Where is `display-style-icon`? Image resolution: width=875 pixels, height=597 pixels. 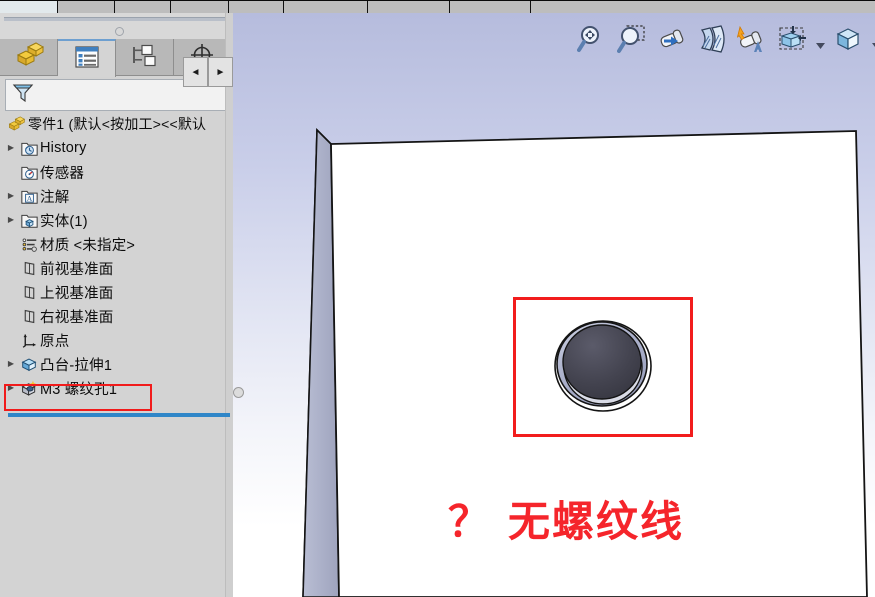
display-style-icon is located at coordinates (792, 41).